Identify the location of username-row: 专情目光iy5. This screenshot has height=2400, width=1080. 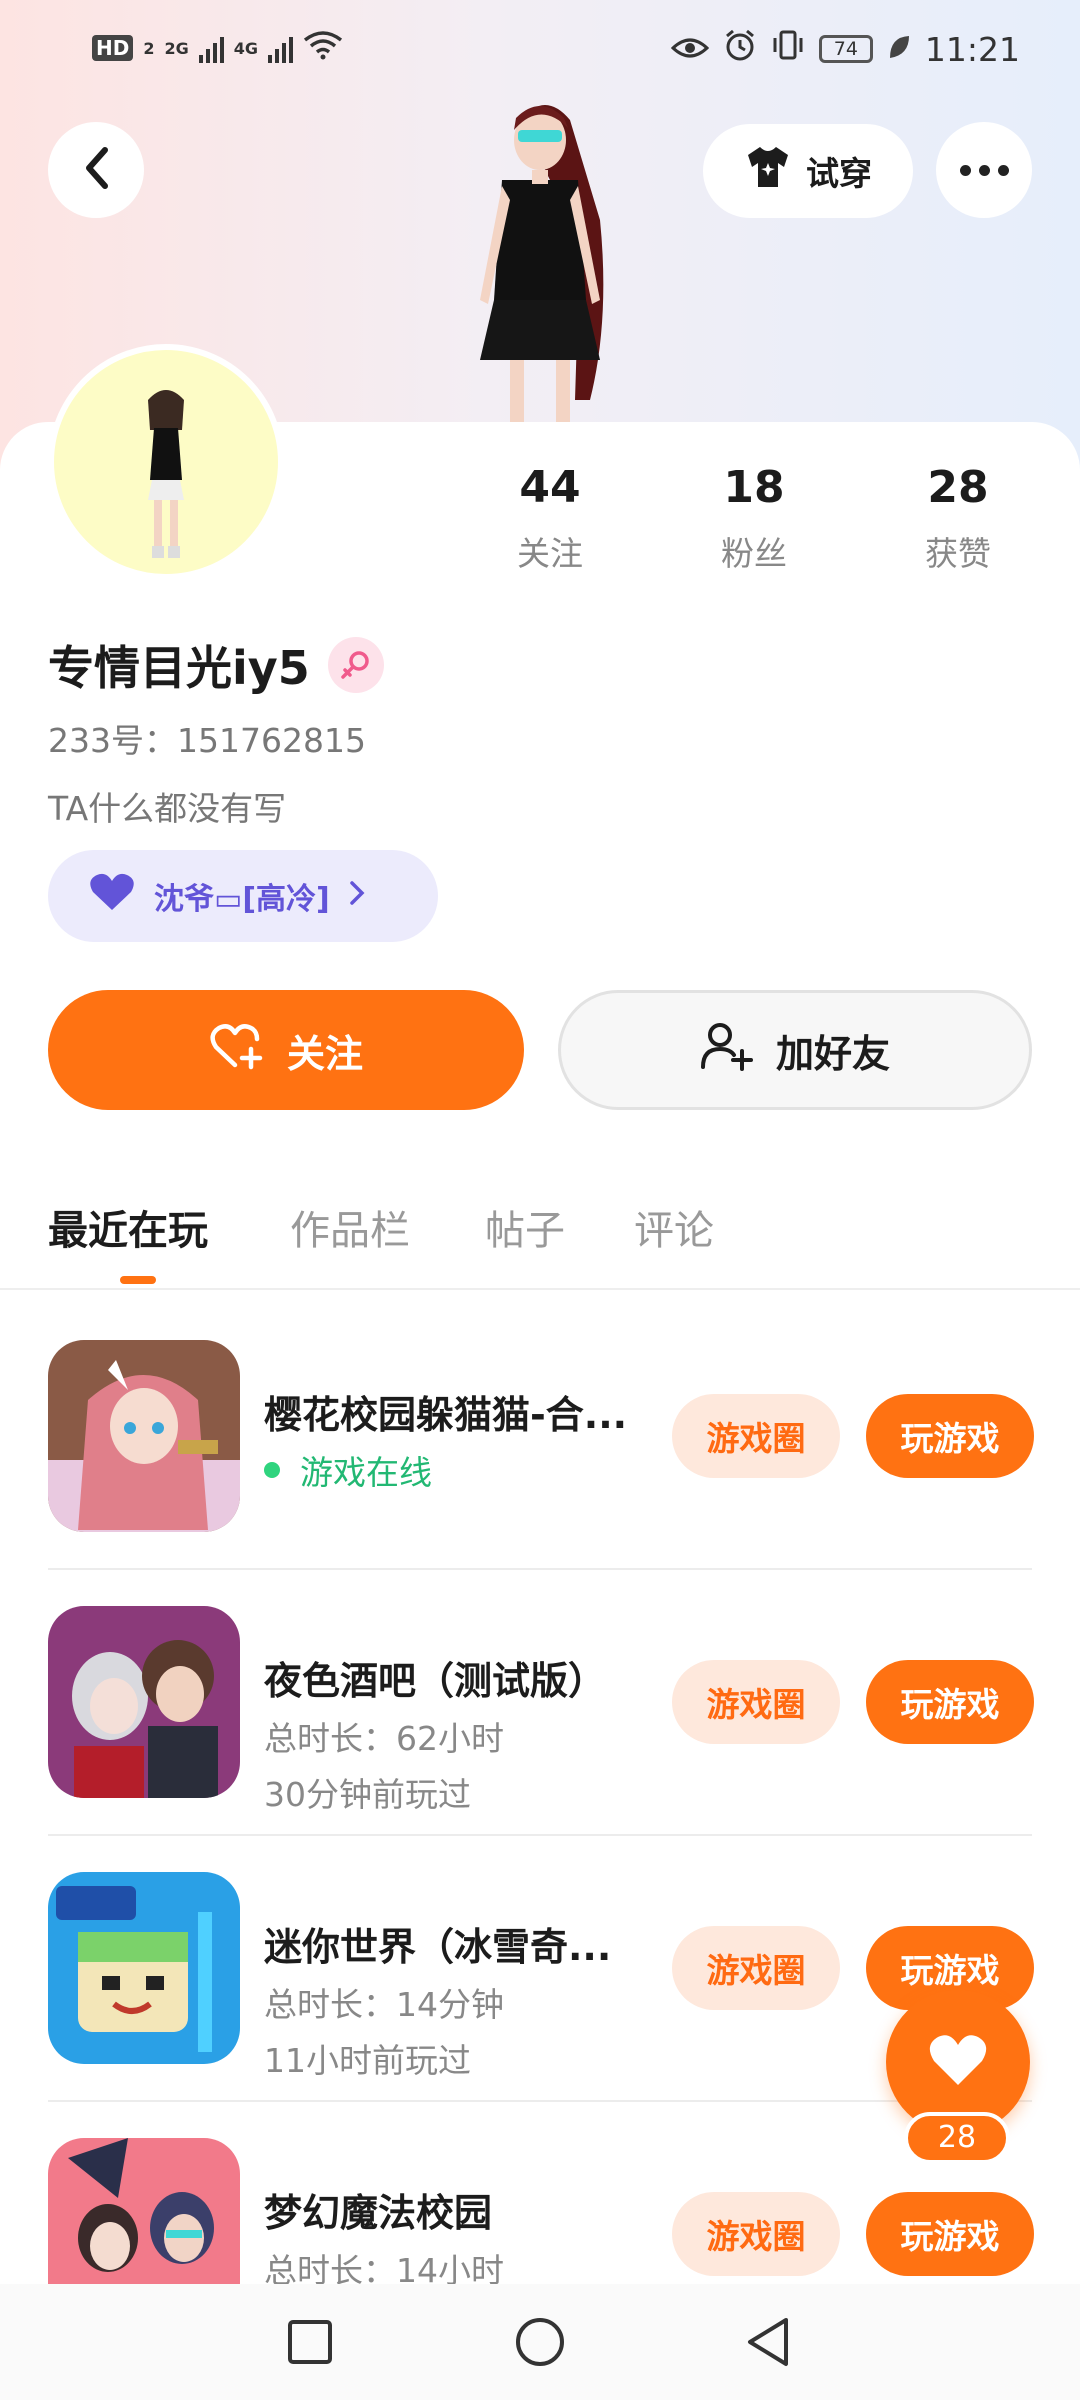
(216, 665).